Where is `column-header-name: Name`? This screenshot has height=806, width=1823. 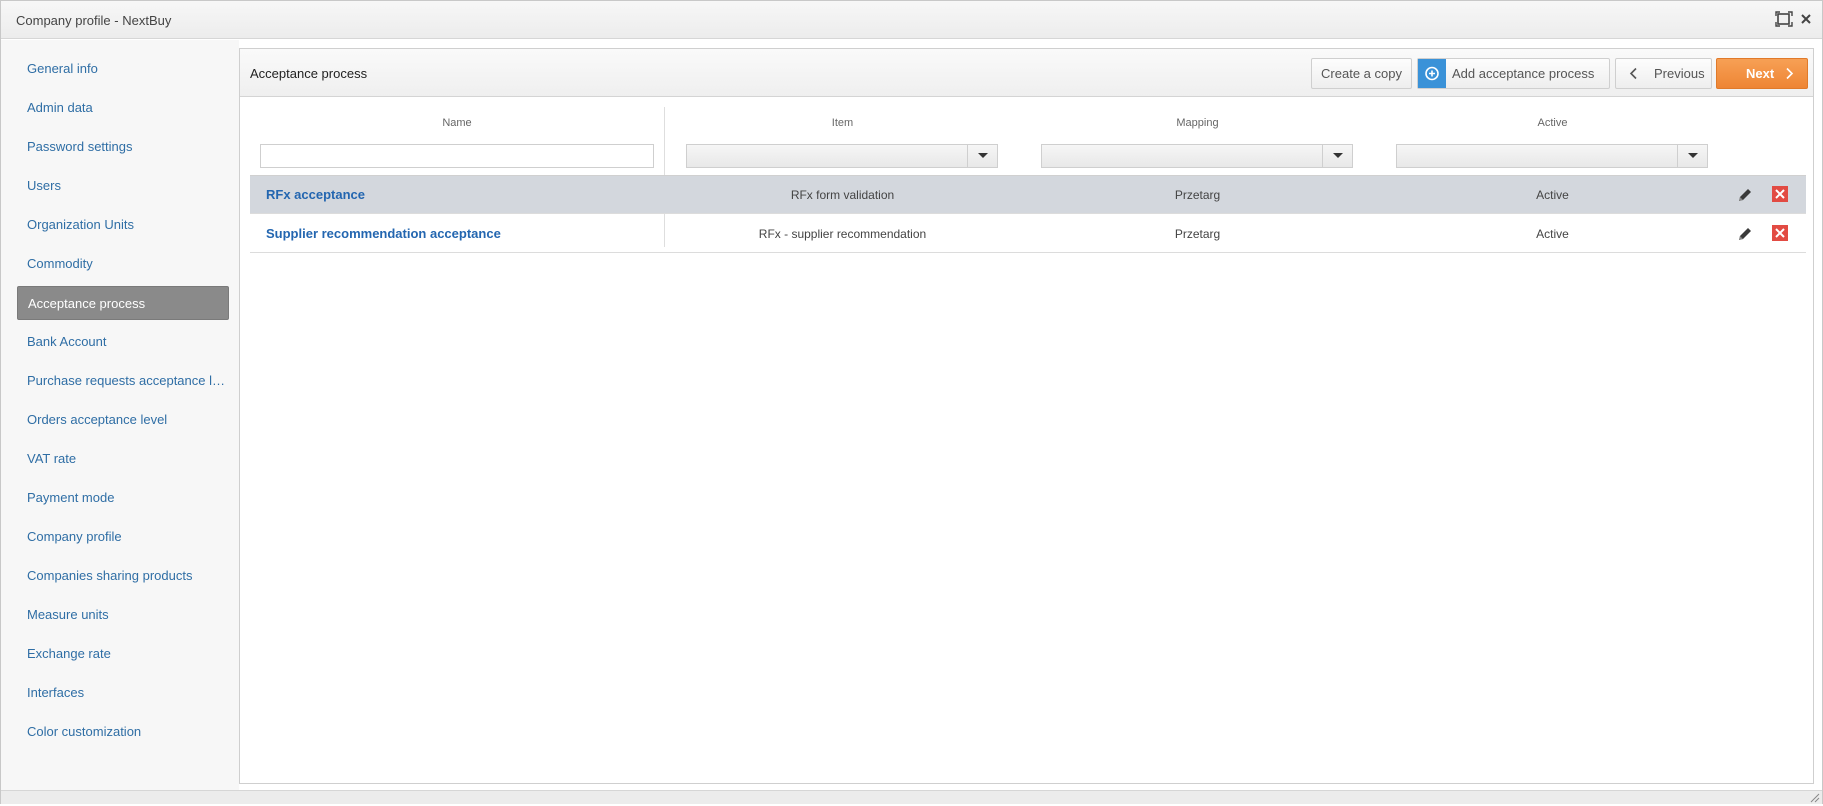
column-header-name: Name is located at coordinates (457, 123).